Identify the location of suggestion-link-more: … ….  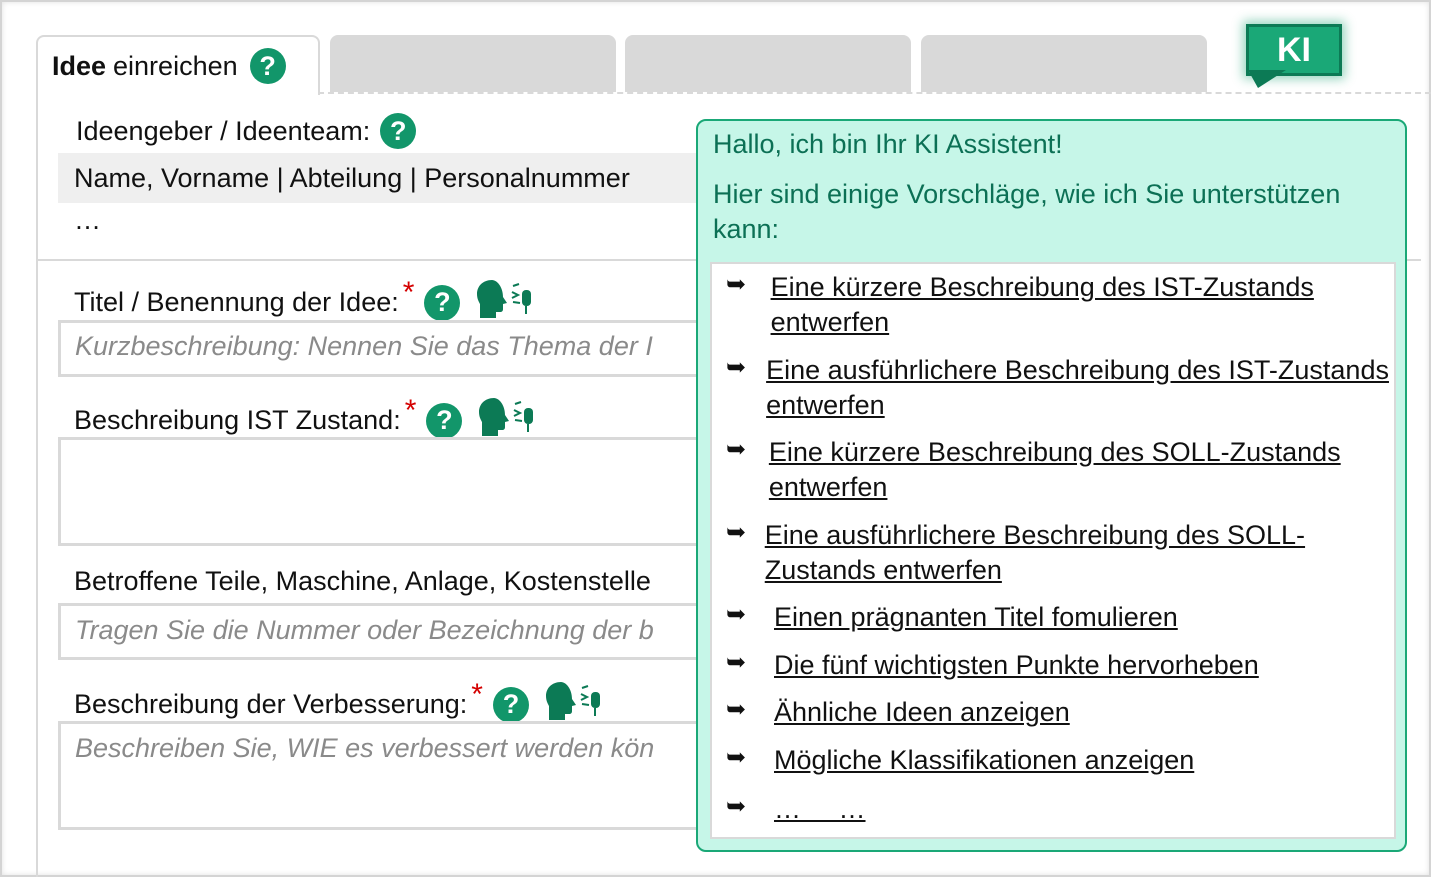
(820, 809).